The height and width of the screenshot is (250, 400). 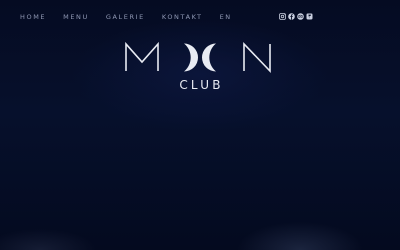 I want to click on foursquare-icon, so click(x=309, y=16).